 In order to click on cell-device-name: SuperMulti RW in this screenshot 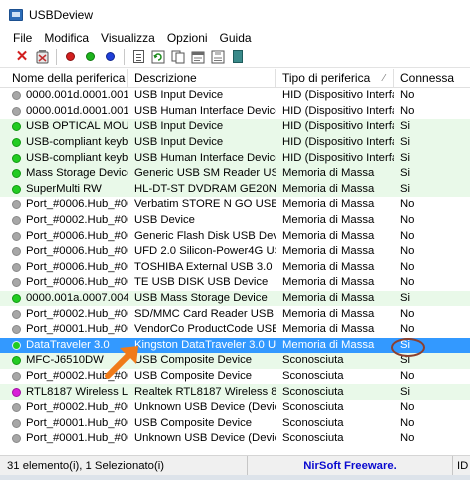, I will do `click(64, 189)`.